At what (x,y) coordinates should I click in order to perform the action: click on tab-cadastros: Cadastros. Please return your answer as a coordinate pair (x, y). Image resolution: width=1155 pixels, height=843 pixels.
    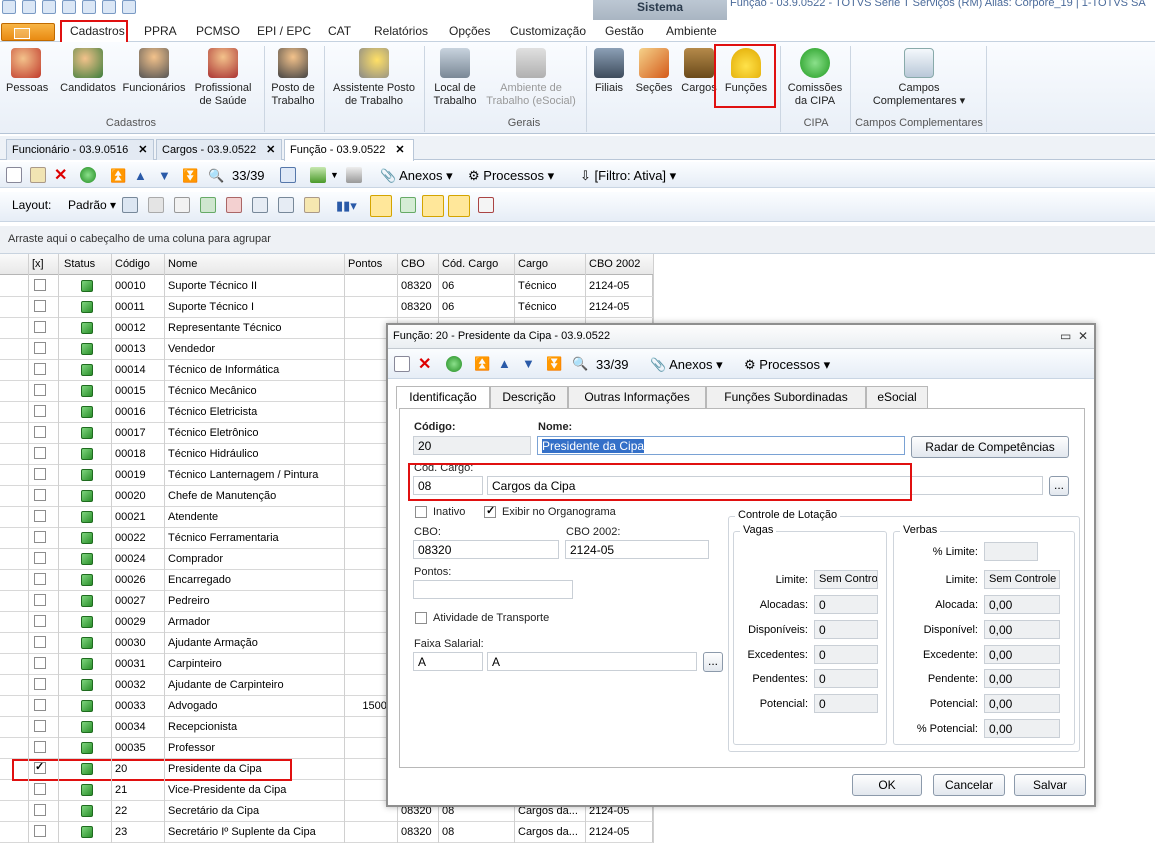
    Looking at the image, I should click on (97, 31).